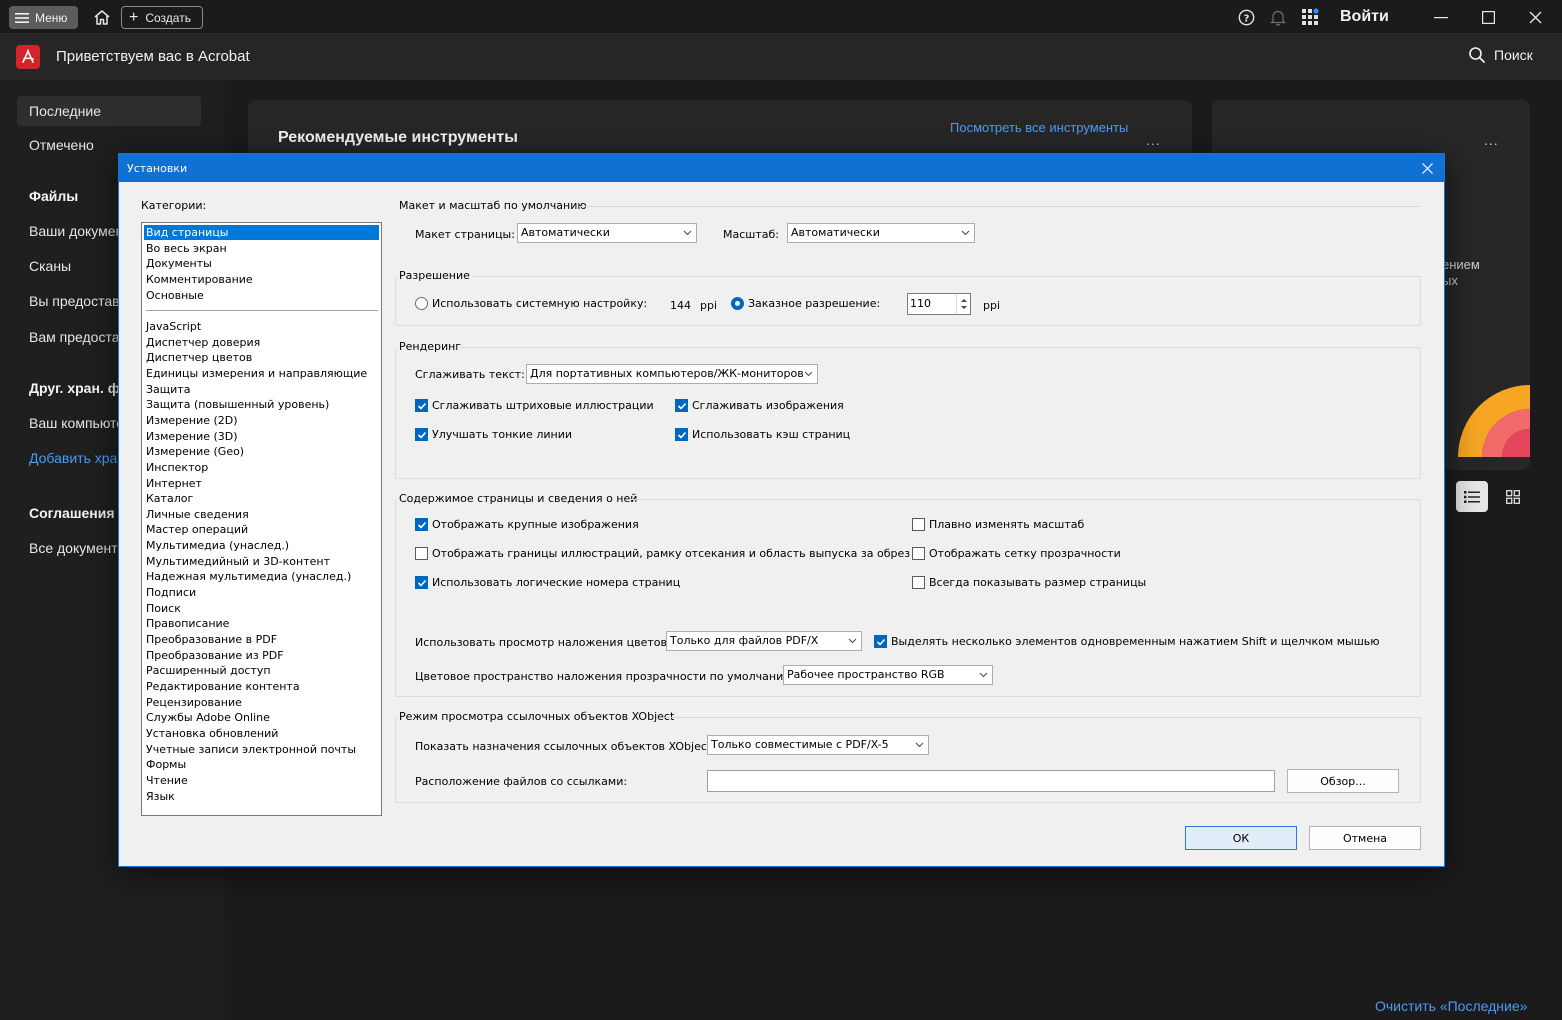  I want to click on maximize-icon, so click(1488, 17).